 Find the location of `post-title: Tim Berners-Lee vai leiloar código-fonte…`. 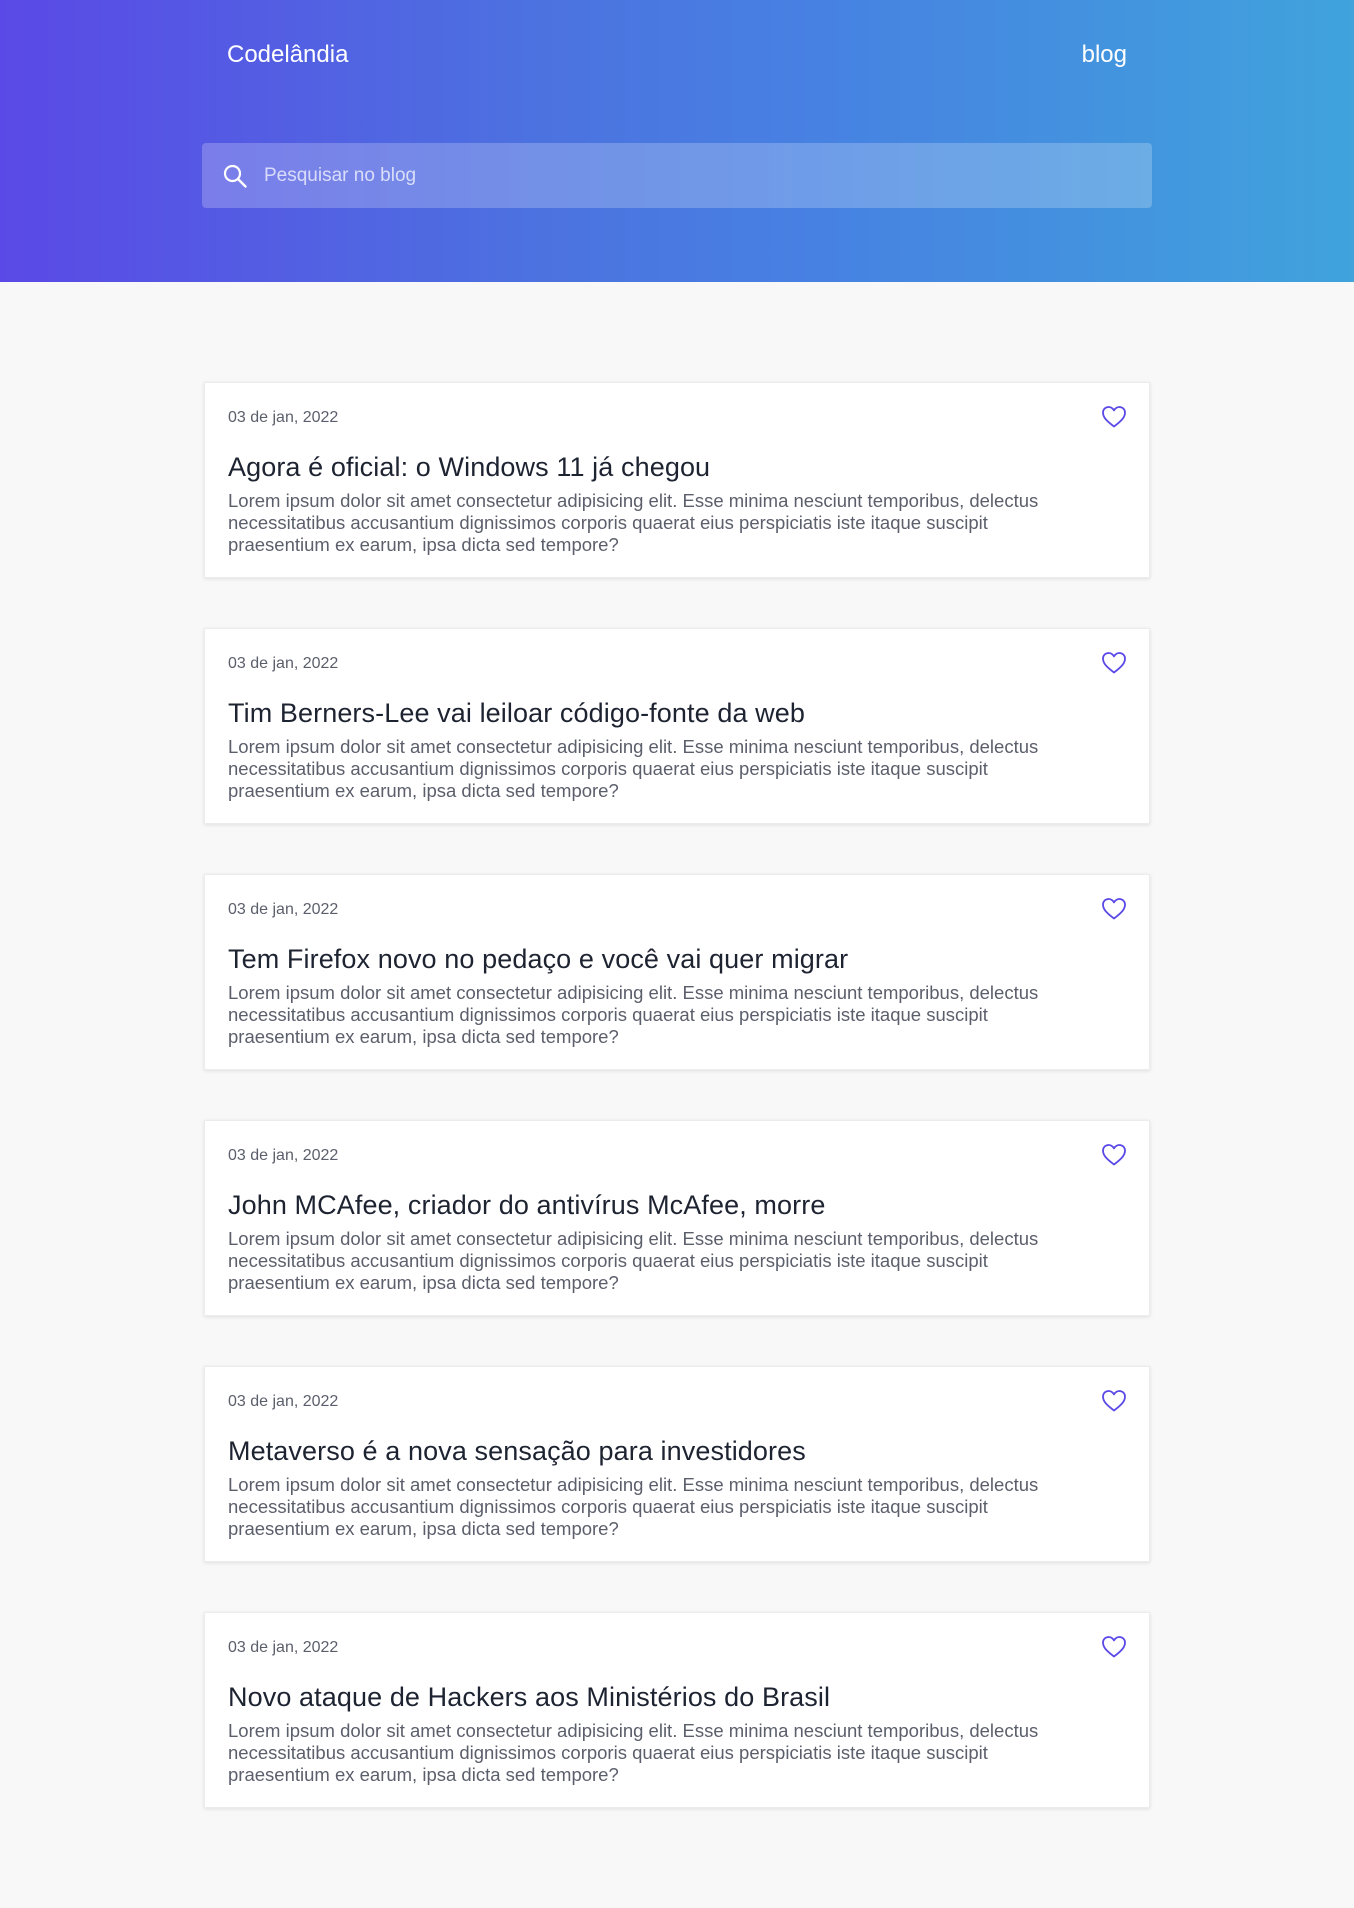

post-title: Tim Berners-Lee vai leiloar código-fonte… is located at coordinates (677, 713).